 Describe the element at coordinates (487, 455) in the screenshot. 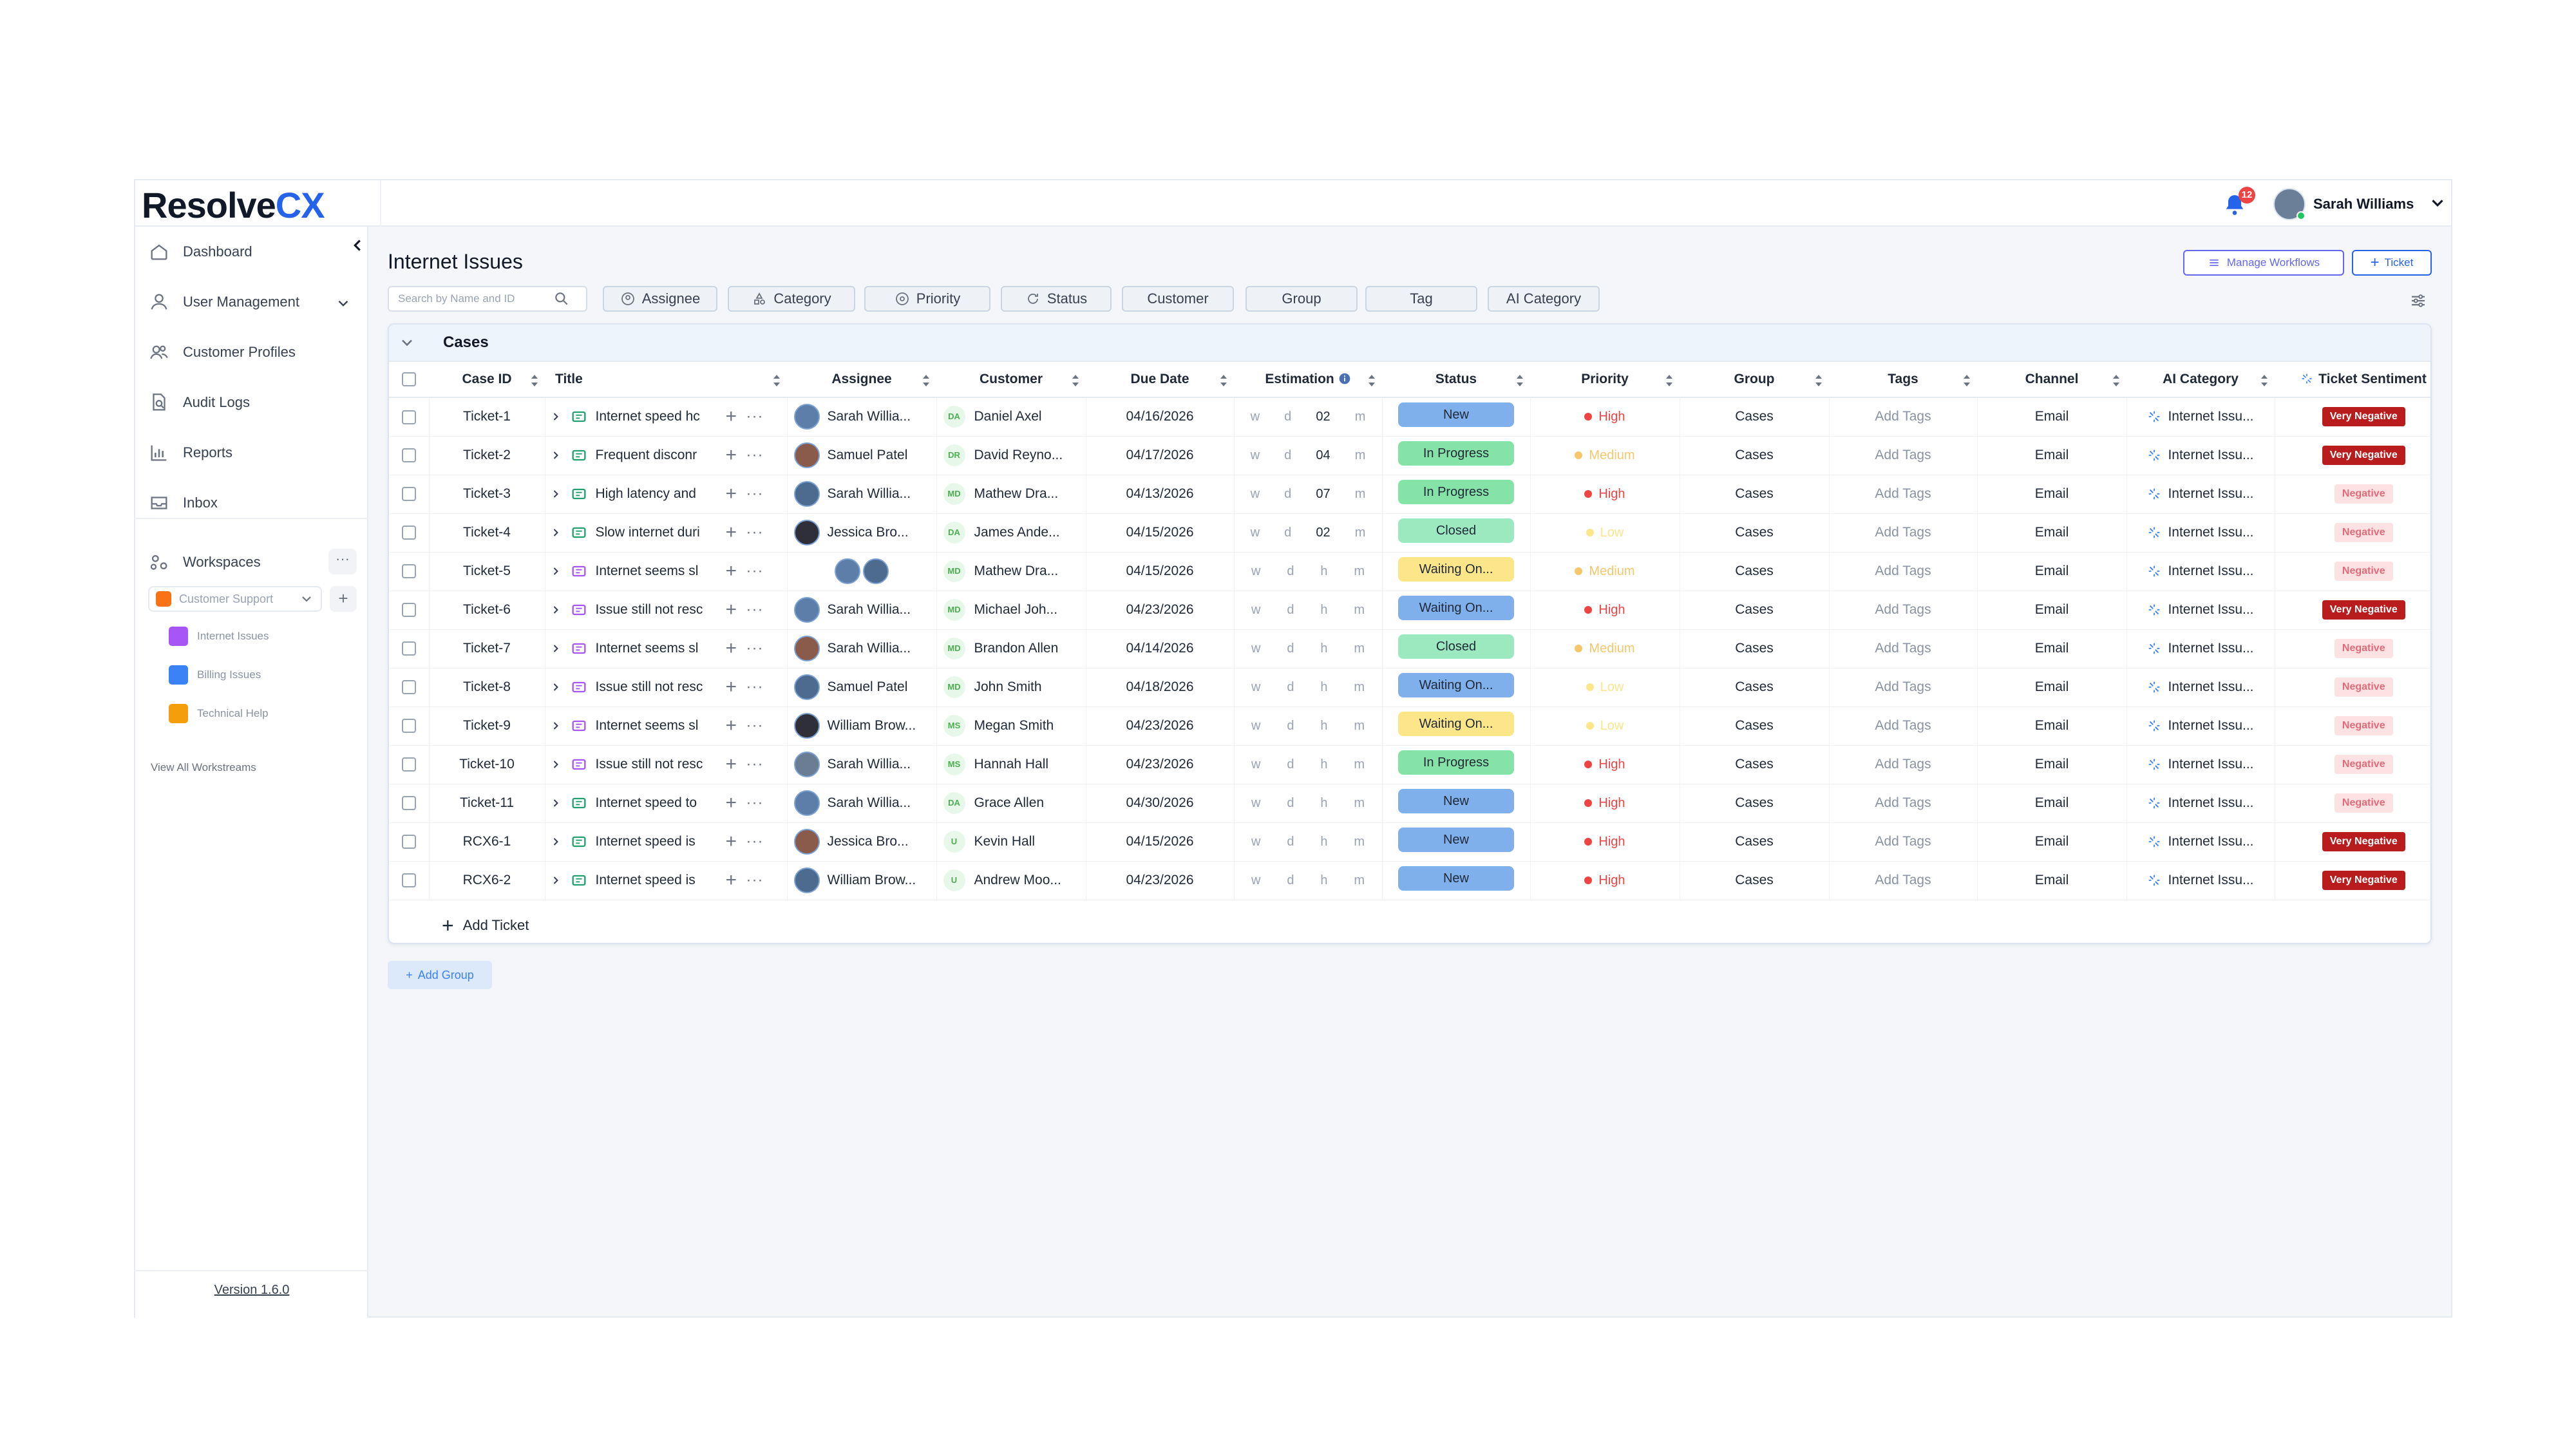

I see `case-id-cell: Ticket-2` at that location.